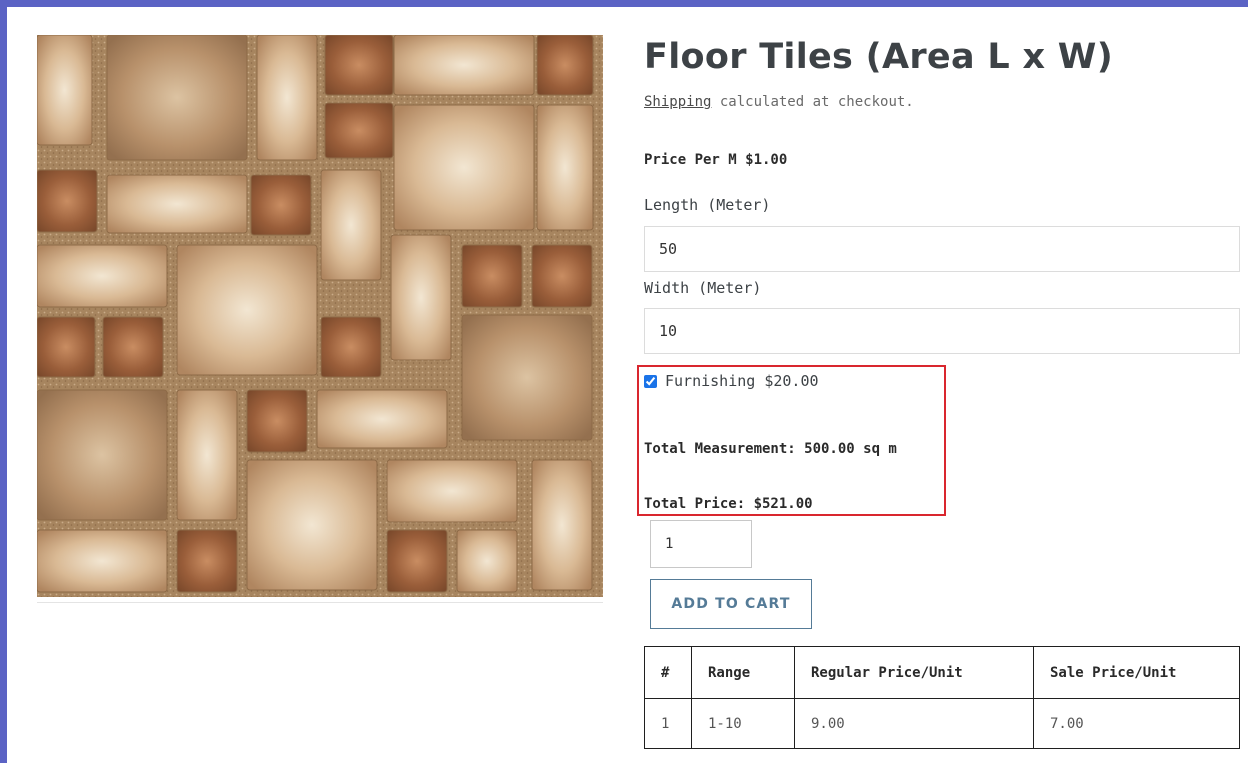 Image resolution: width=1248 pixels, height=770 pixels. I want to click on image-divider, so click(320, 602).